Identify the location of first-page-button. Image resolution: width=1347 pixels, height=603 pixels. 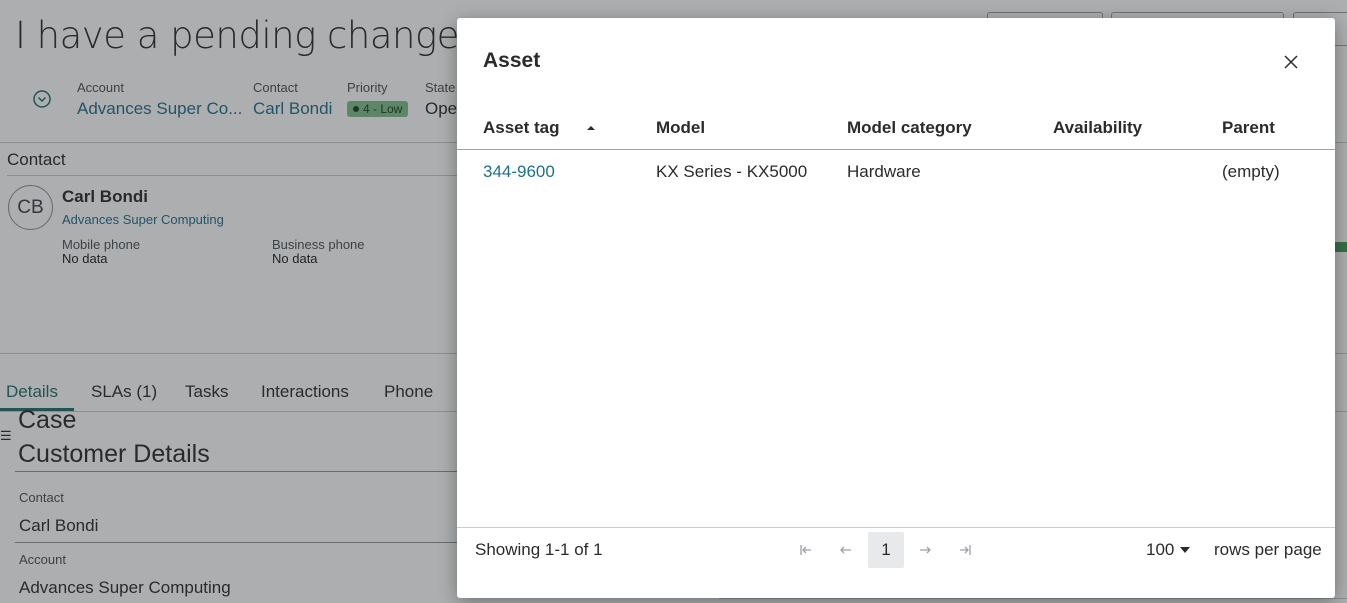
(806, 550).